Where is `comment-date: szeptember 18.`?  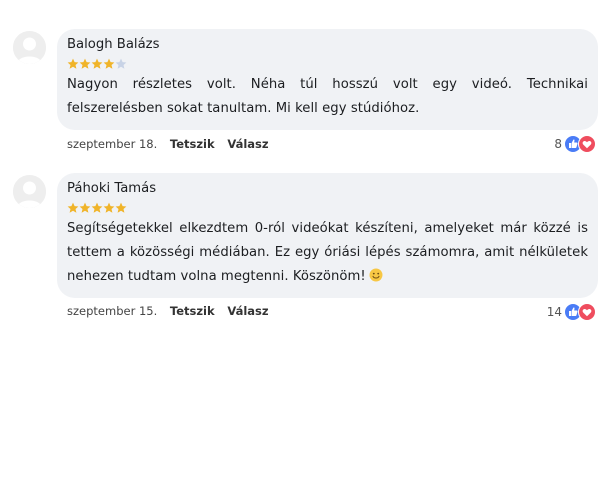 comment-date: szeptember 18. is located at coordinates (112, 144).